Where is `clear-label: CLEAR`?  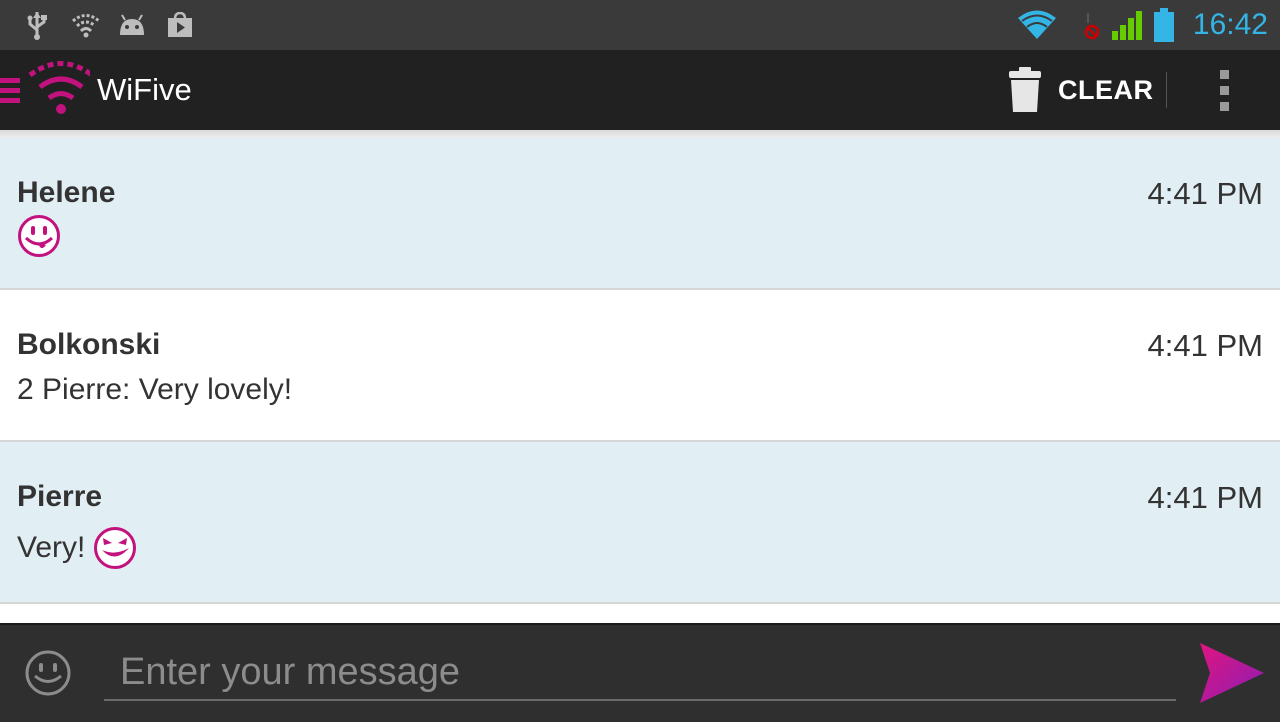
clear-label: CLEAR is located at coordinates (1106, 89).